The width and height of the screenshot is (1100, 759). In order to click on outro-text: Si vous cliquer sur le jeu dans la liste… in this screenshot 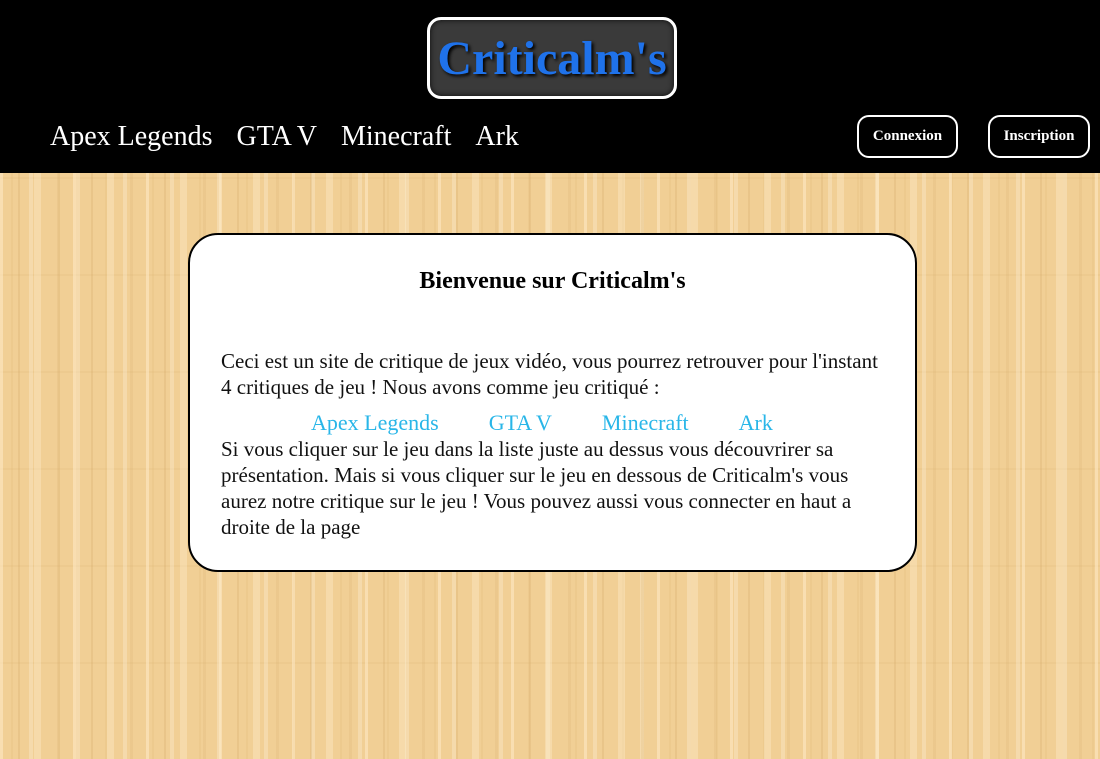, I will do `click(536, 488)`.